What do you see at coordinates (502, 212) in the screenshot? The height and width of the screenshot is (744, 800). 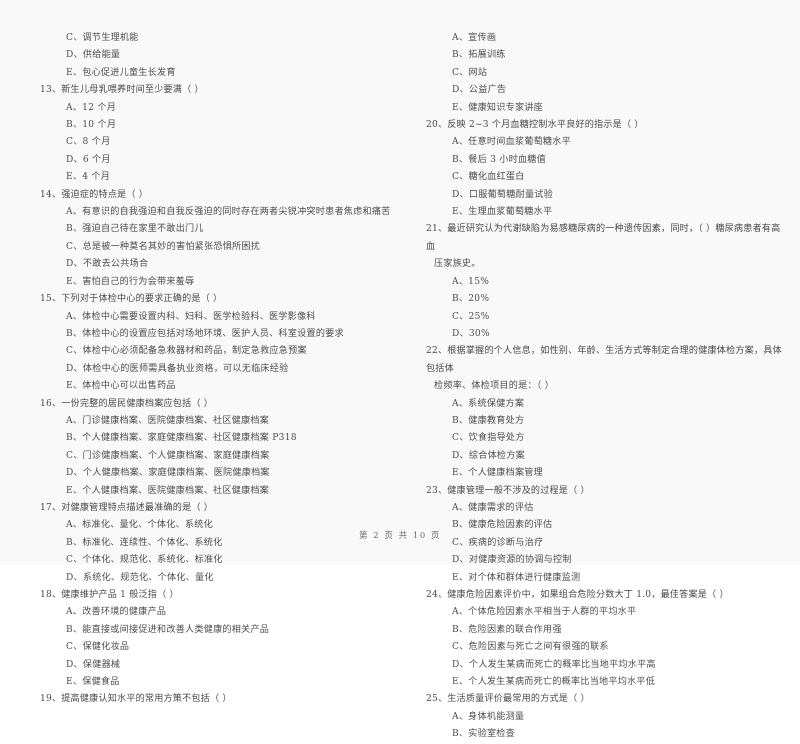 I see `answer-option: E、生理血浆葡萄糖水平` at bounding box center [502, 212].